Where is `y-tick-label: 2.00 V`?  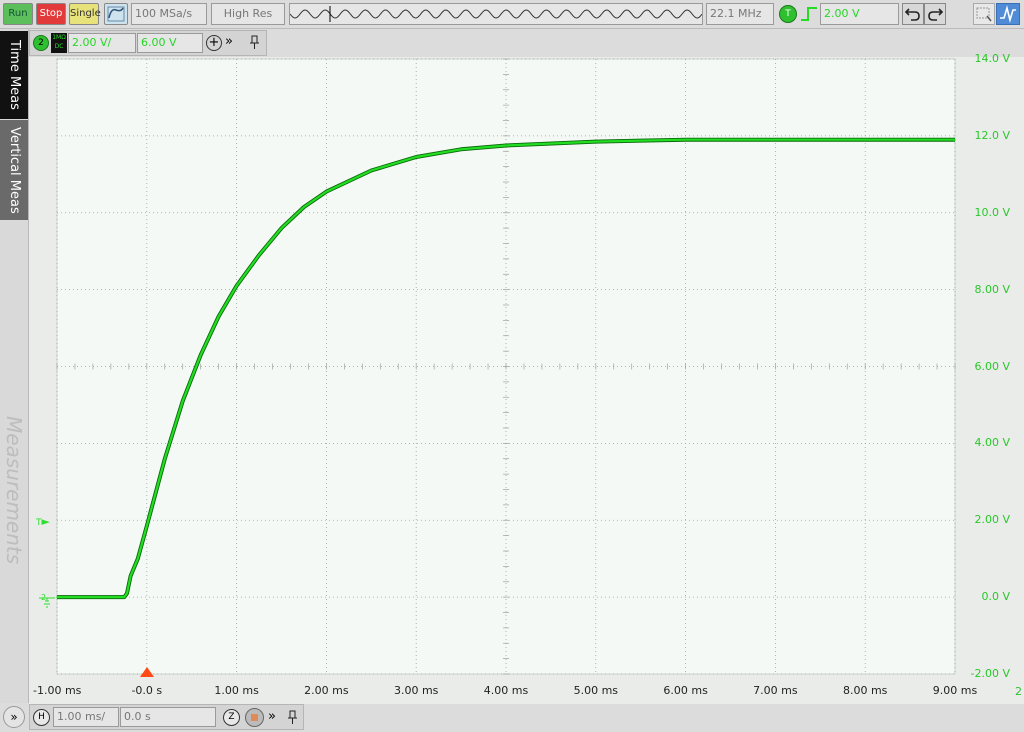 y-tick-label: 2.00 V is located at coordinates (992, 520).